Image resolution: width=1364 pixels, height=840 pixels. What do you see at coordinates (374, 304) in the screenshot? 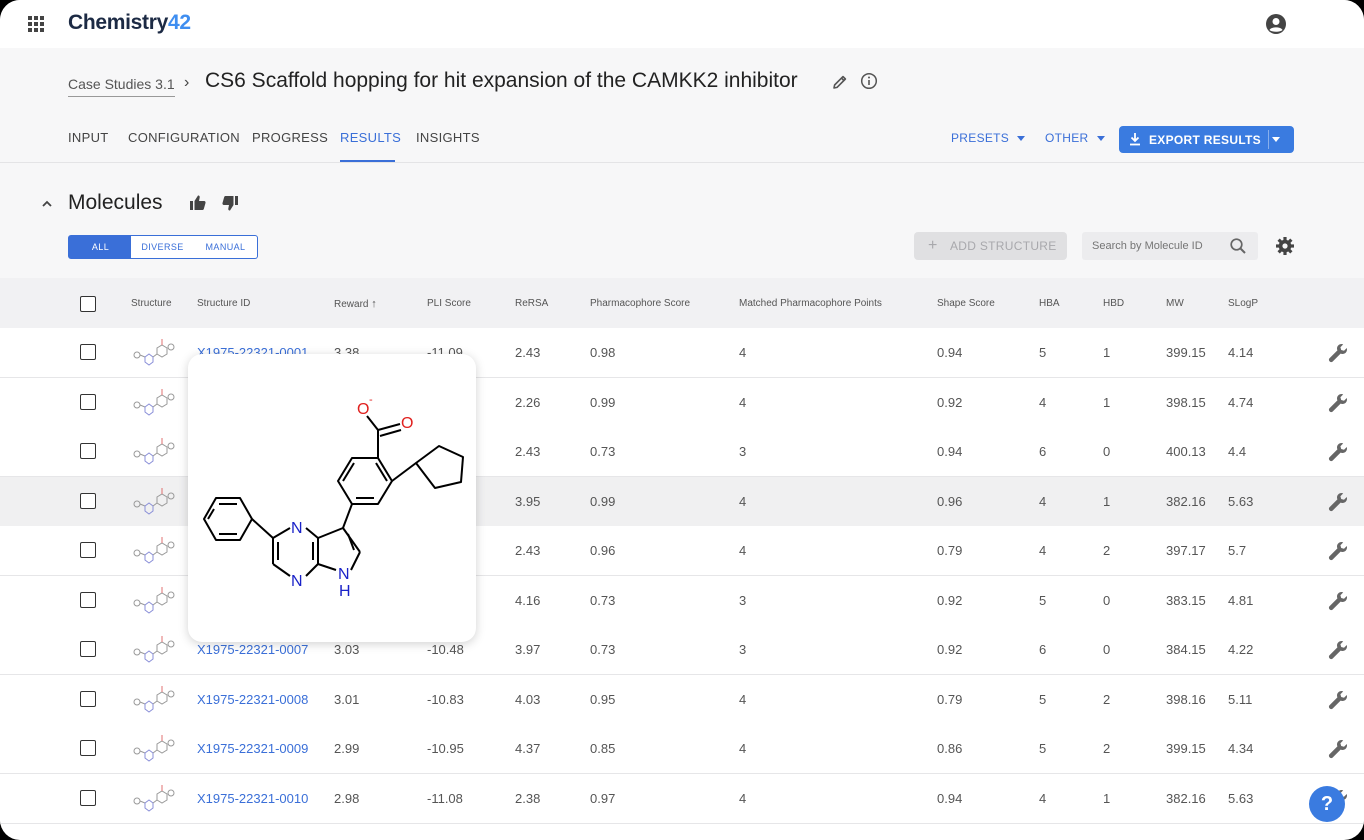
I see `sort-ascending-icon: ↑` at bounding box center [374, 304].